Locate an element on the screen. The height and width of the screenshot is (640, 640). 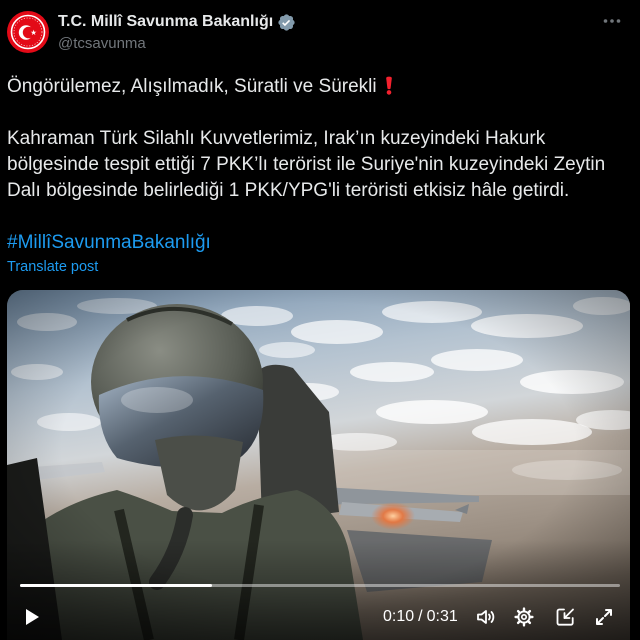
video-time-display: 0:10/0:31 is located at coordinates (420, 617).